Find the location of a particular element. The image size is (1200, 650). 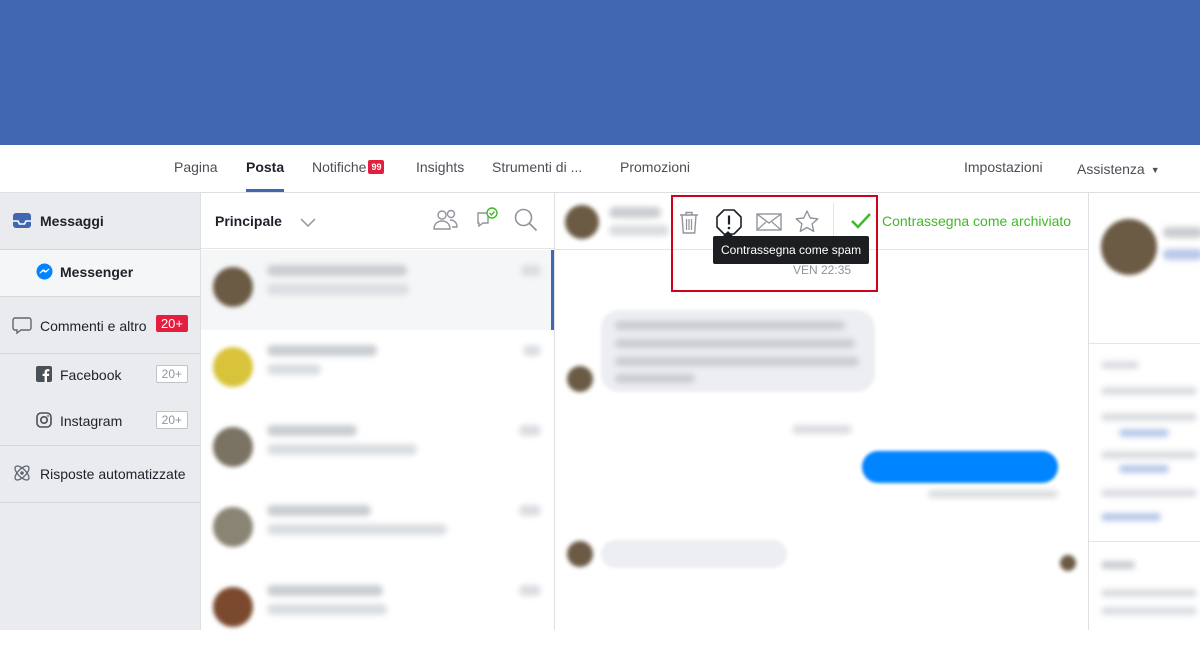

tab-notifiche: Notifiche 99 is located at coordinates (348, 168).